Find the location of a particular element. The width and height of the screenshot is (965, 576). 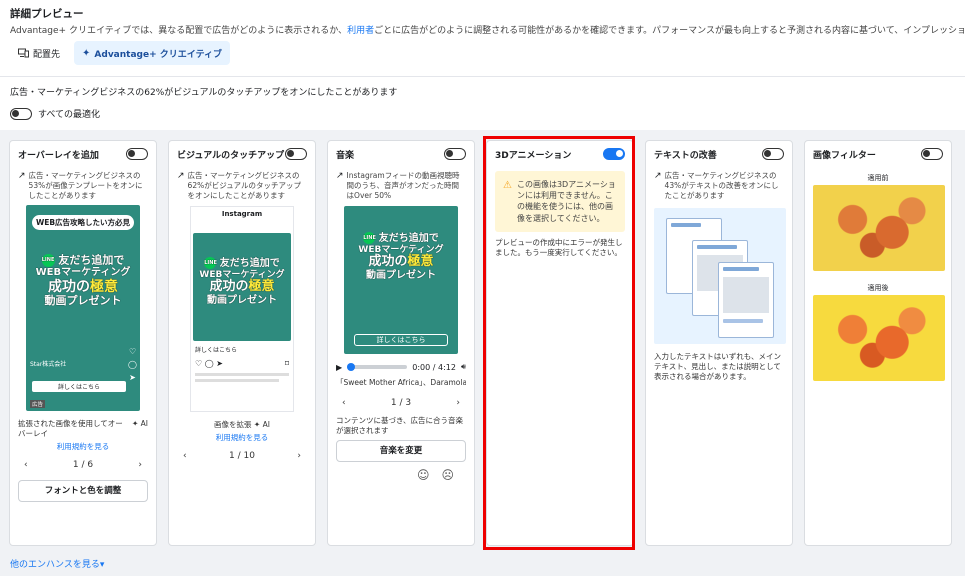

card-title: 3Dアニメーション is located at coordinates (533, 155).